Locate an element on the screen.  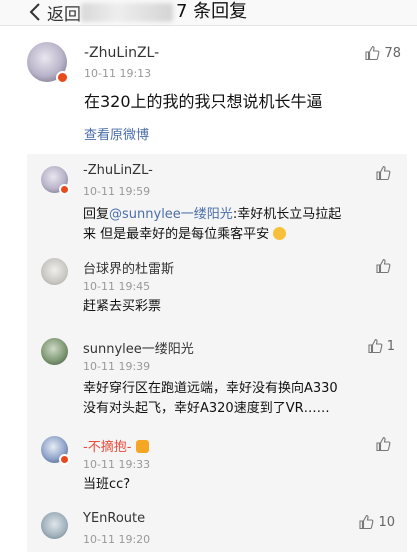
reply-username: -不摘抱- is located at coordinates (116, 445).